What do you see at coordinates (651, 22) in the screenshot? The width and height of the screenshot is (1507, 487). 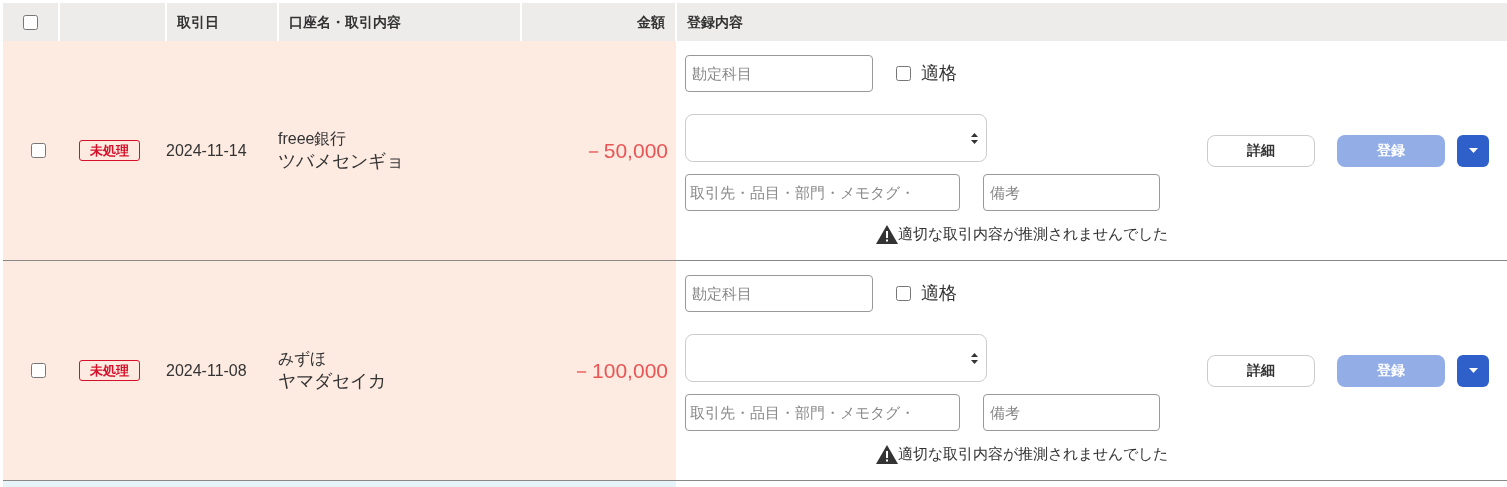 I see `column-header: 金額` at bounding box center [651, 22].